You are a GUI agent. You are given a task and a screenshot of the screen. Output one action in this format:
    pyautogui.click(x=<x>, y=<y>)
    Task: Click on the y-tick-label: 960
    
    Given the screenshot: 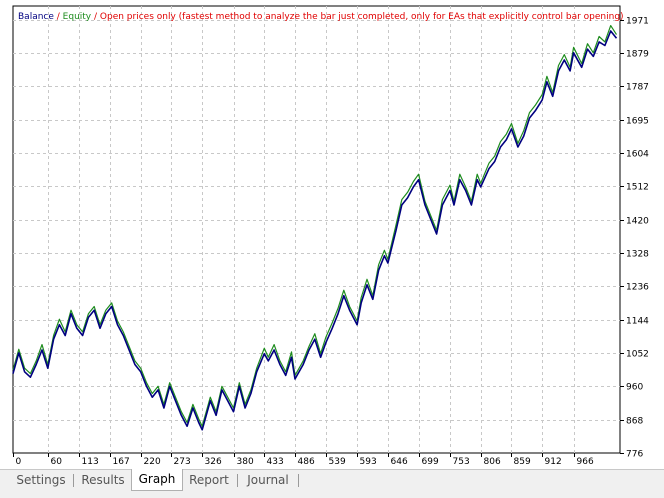 What is the action you would take?
    pyautogui.click(x=634, y=388)
    